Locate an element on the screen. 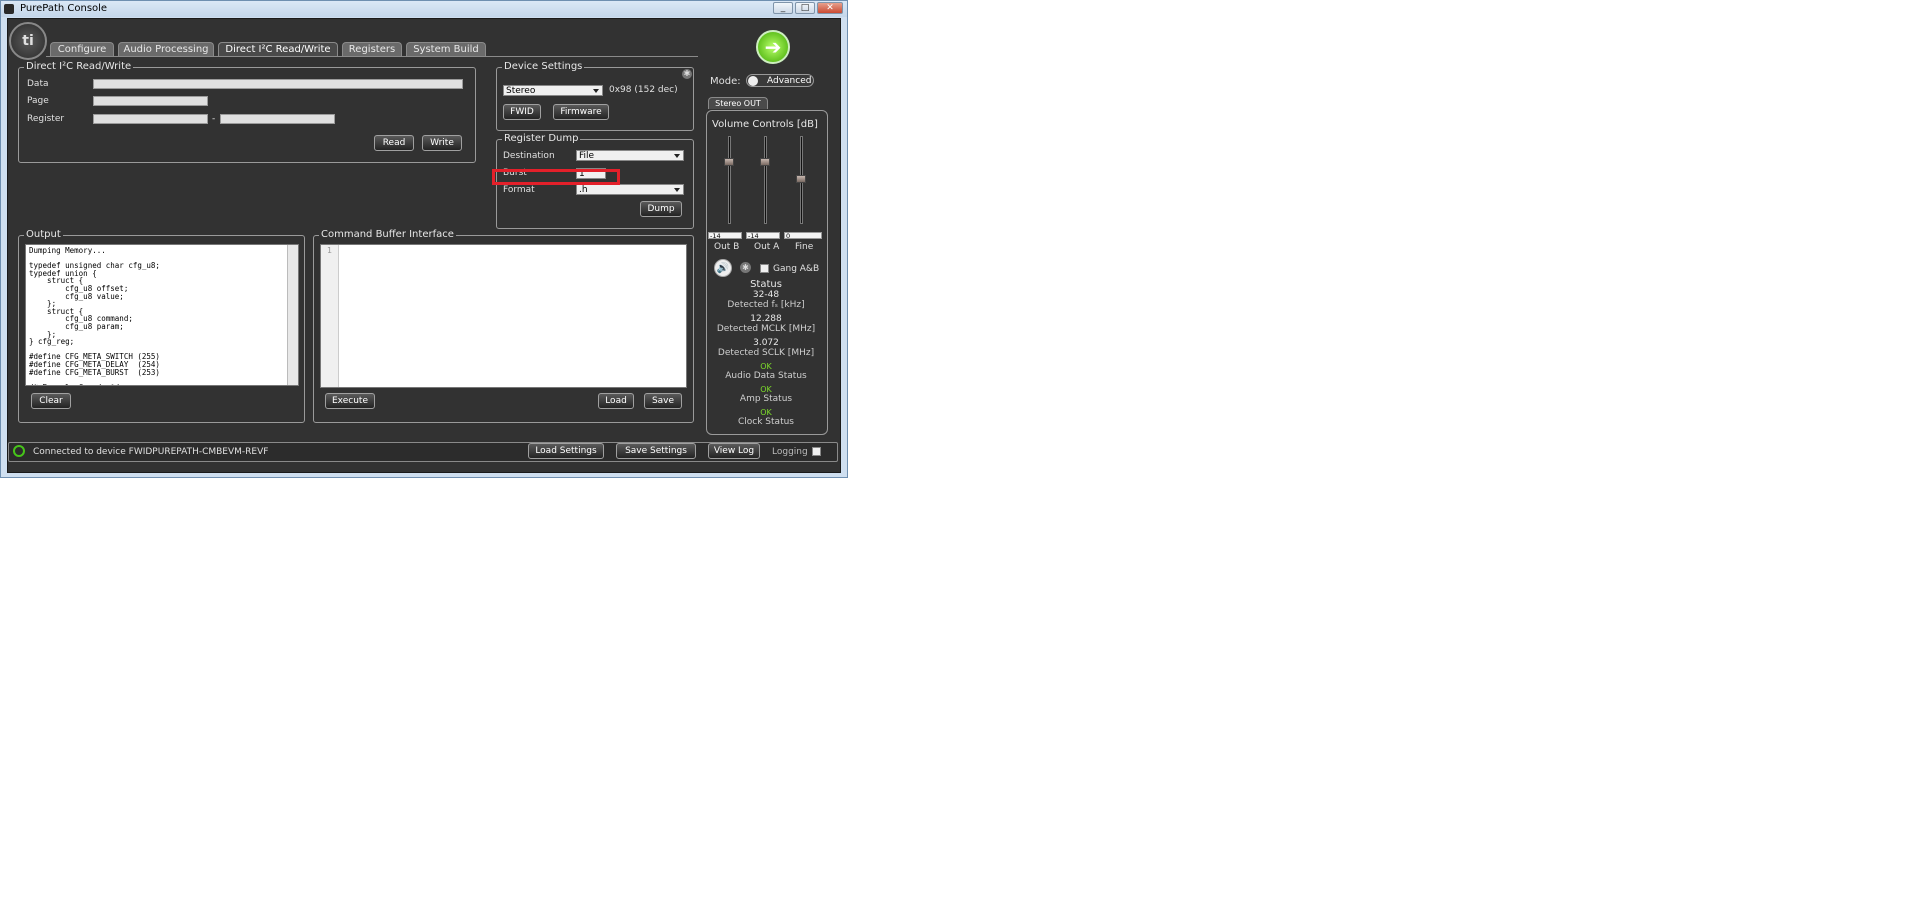 The width and height of the screenshot is (1916, 898). tab-configure: Configure is located at coordinates (82, 49).